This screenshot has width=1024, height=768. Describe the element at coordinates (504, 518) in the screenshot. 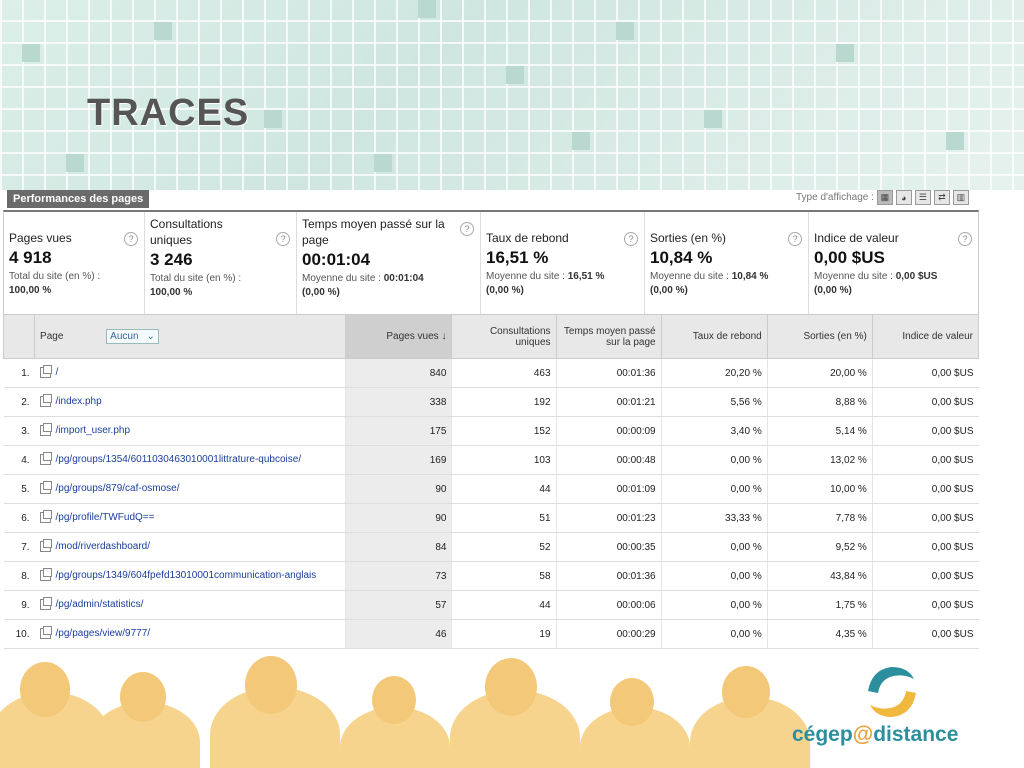

I see `unique-cell: 51` at that location.